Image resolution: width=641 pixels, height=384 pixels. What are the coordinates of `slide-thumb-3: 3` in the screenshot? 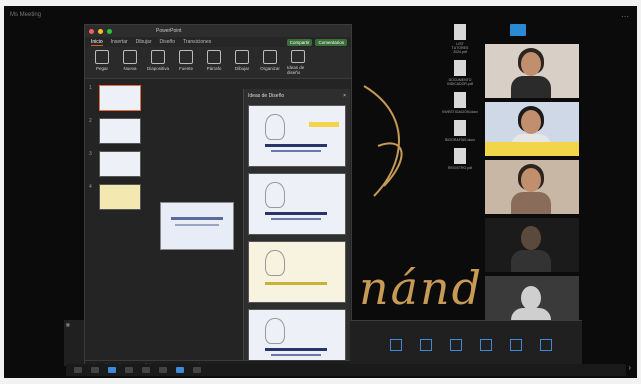 It's located at (115, 164).